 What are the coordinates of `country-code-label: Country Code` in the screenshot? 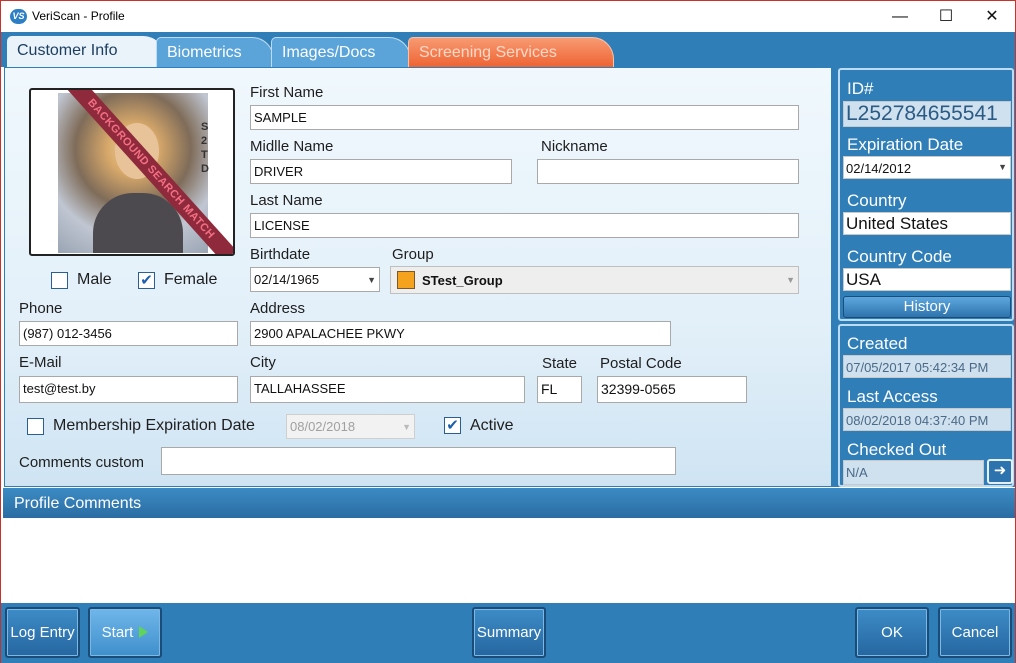 It's located at (899, 256).